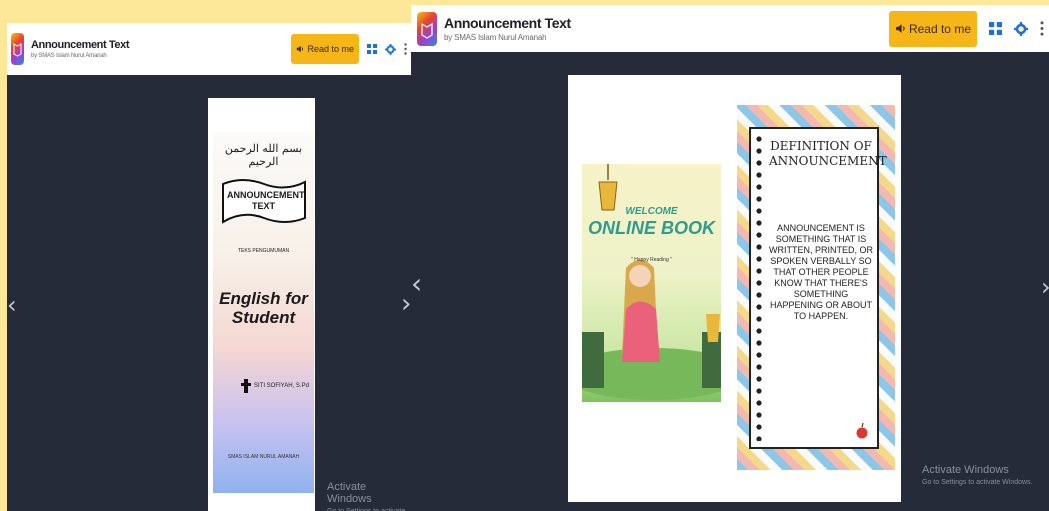  What do you see at coordinates (651, 283) in the screenshot?
I see `welcome-illustration: WELCOME ONLINE BOOK " Happy Reading "` at bounding box center [651, 283].